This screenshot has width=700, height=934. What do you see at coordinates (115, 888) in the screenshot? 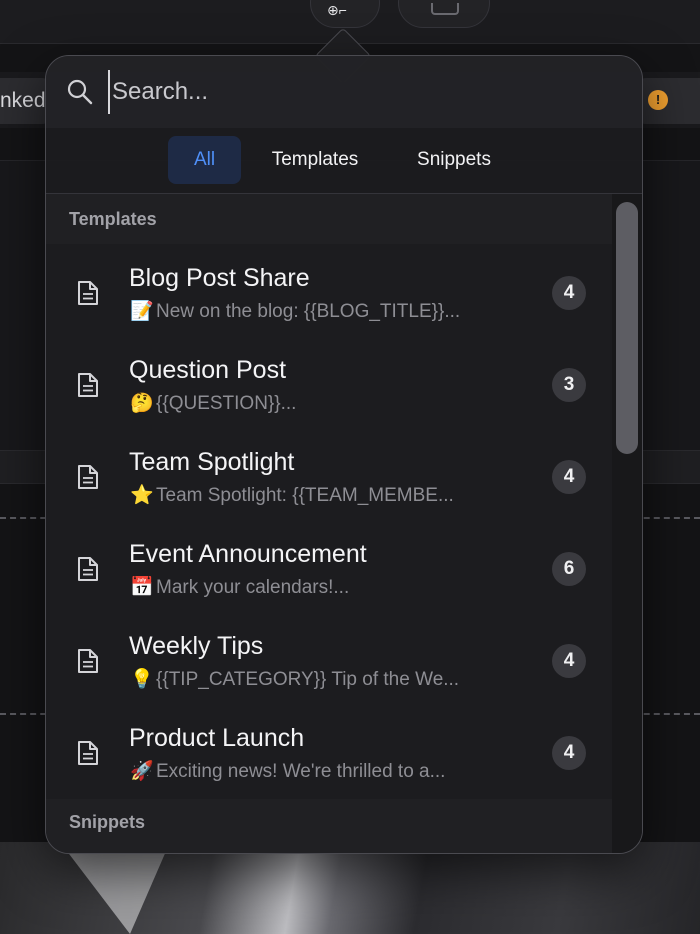
I see `background-wallpaper-shard` at bounding box center [115, 888].